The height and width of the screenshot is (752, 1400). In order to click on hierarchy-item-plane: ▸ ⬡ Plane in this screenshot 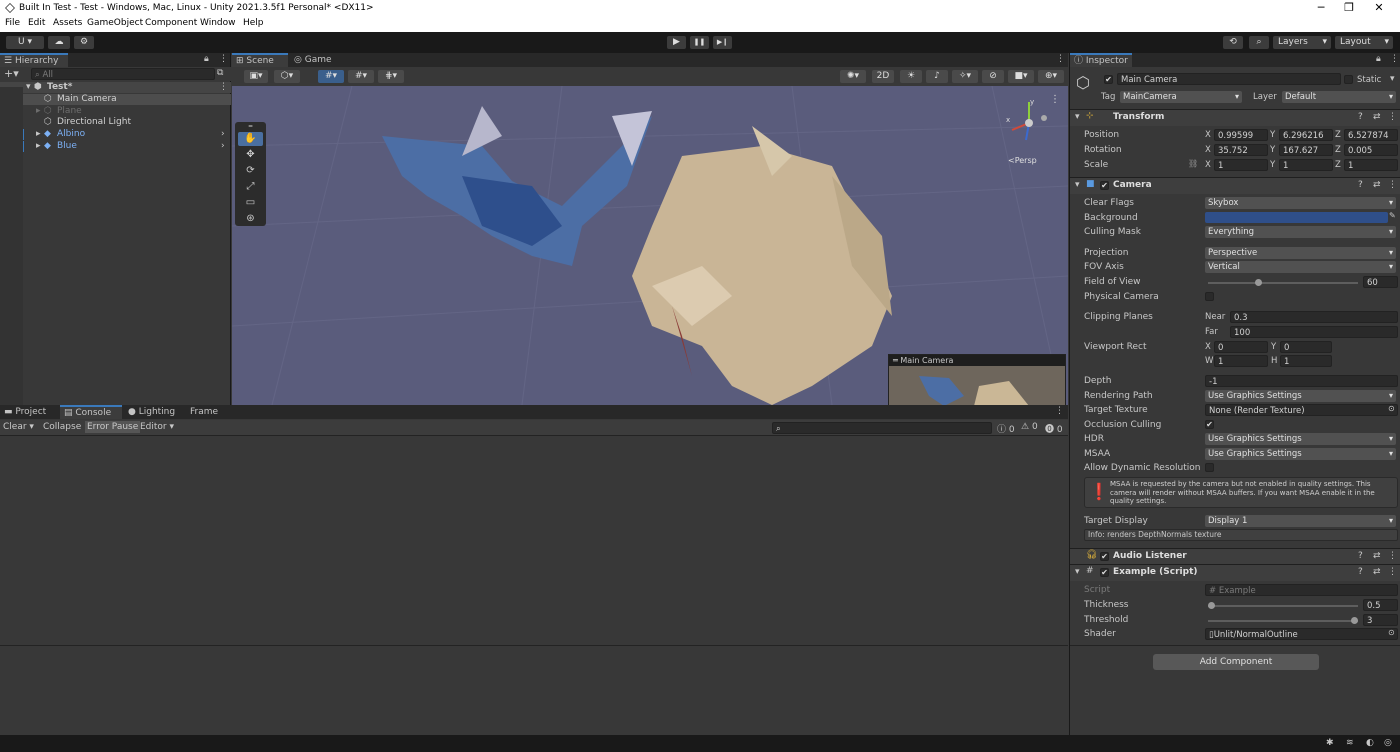, I will do `click(115, 111)`.